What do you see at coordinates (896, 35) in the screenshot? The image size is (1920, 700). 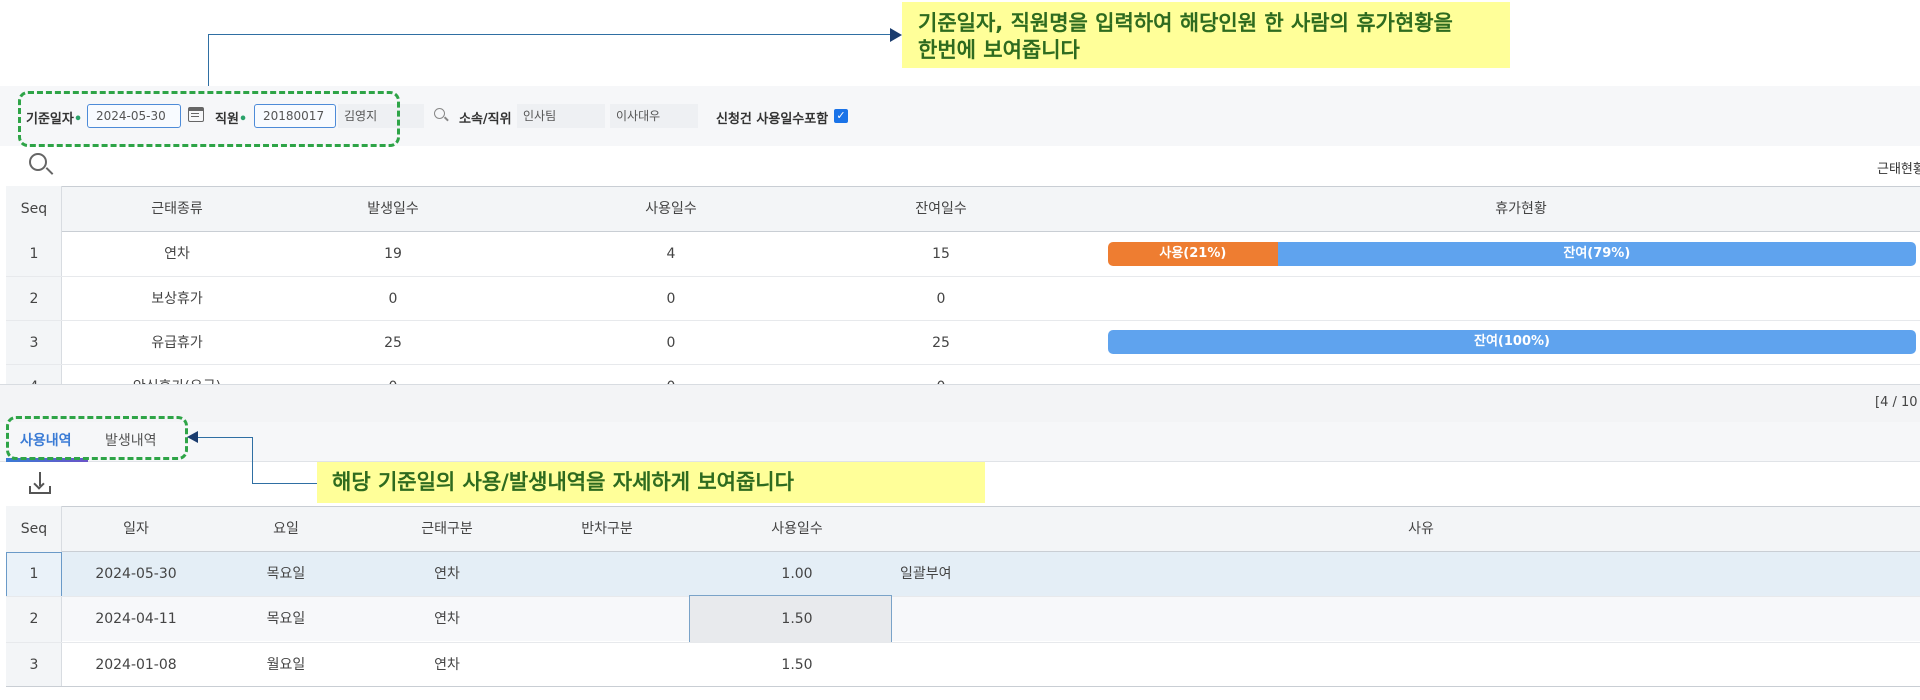 I see `connector-arrow-top` at bounding box center [896, 35].